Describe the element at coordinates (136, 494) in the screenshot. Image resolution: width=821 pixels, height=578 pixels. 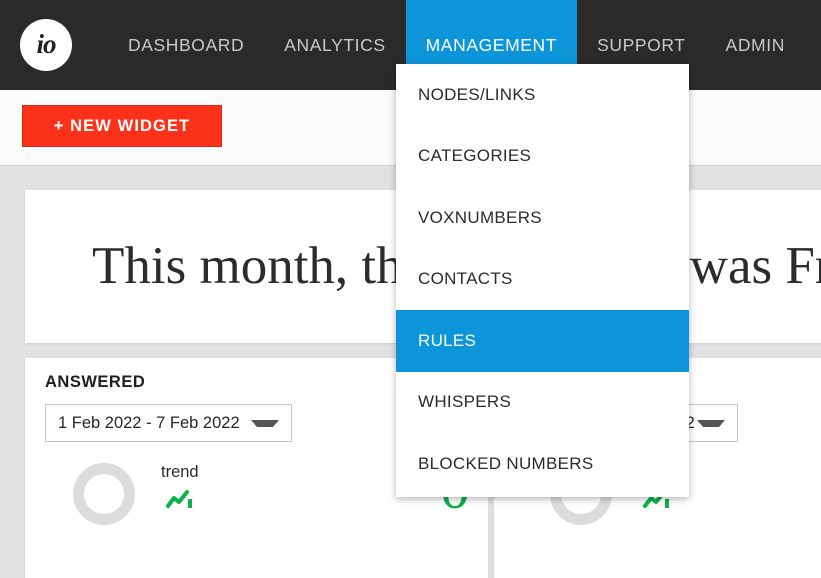
I see `stat-group-left: trend` at that location.